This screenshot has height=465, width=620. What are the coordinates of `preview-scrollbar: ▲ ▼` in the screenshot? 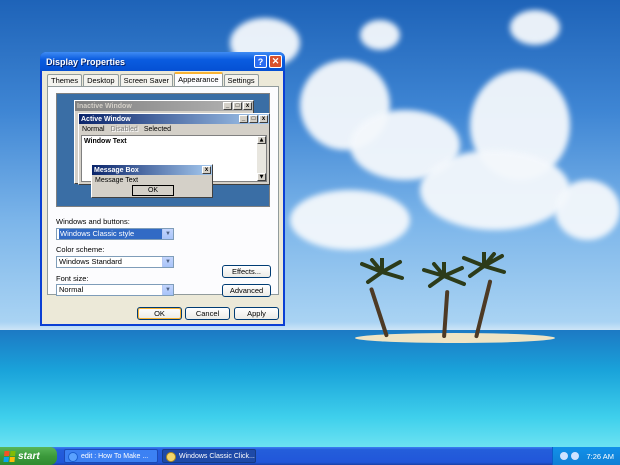 It's located at (261, 158).